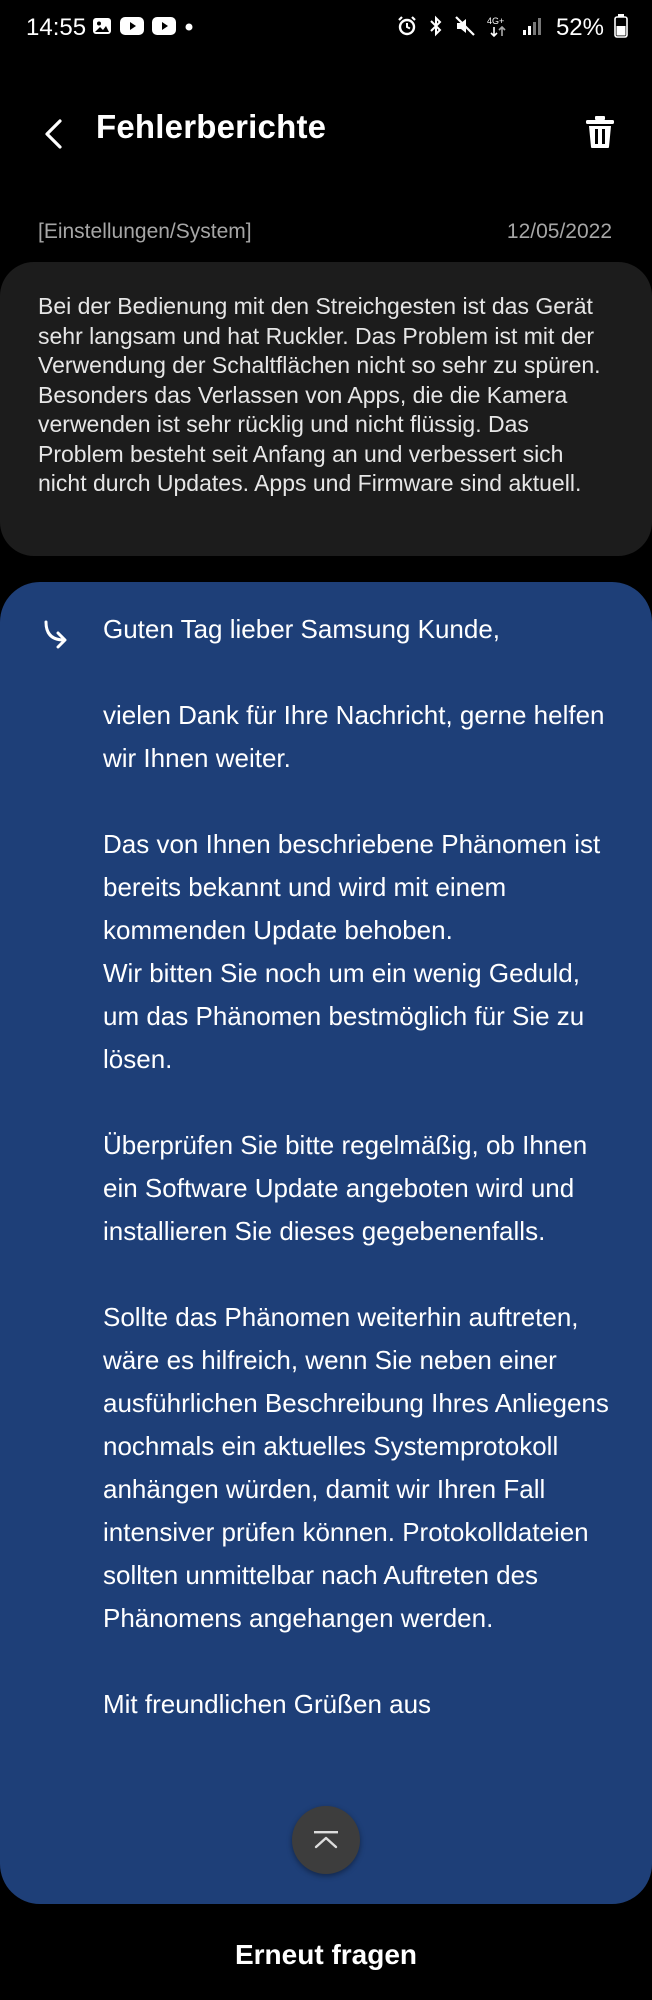 The width and height of the screenshot is (652, 2000). What do you see at coordinates (499, 28) in the screenshot?
I see `network-type-icon: 4G+` at bounding box center [499, 28].